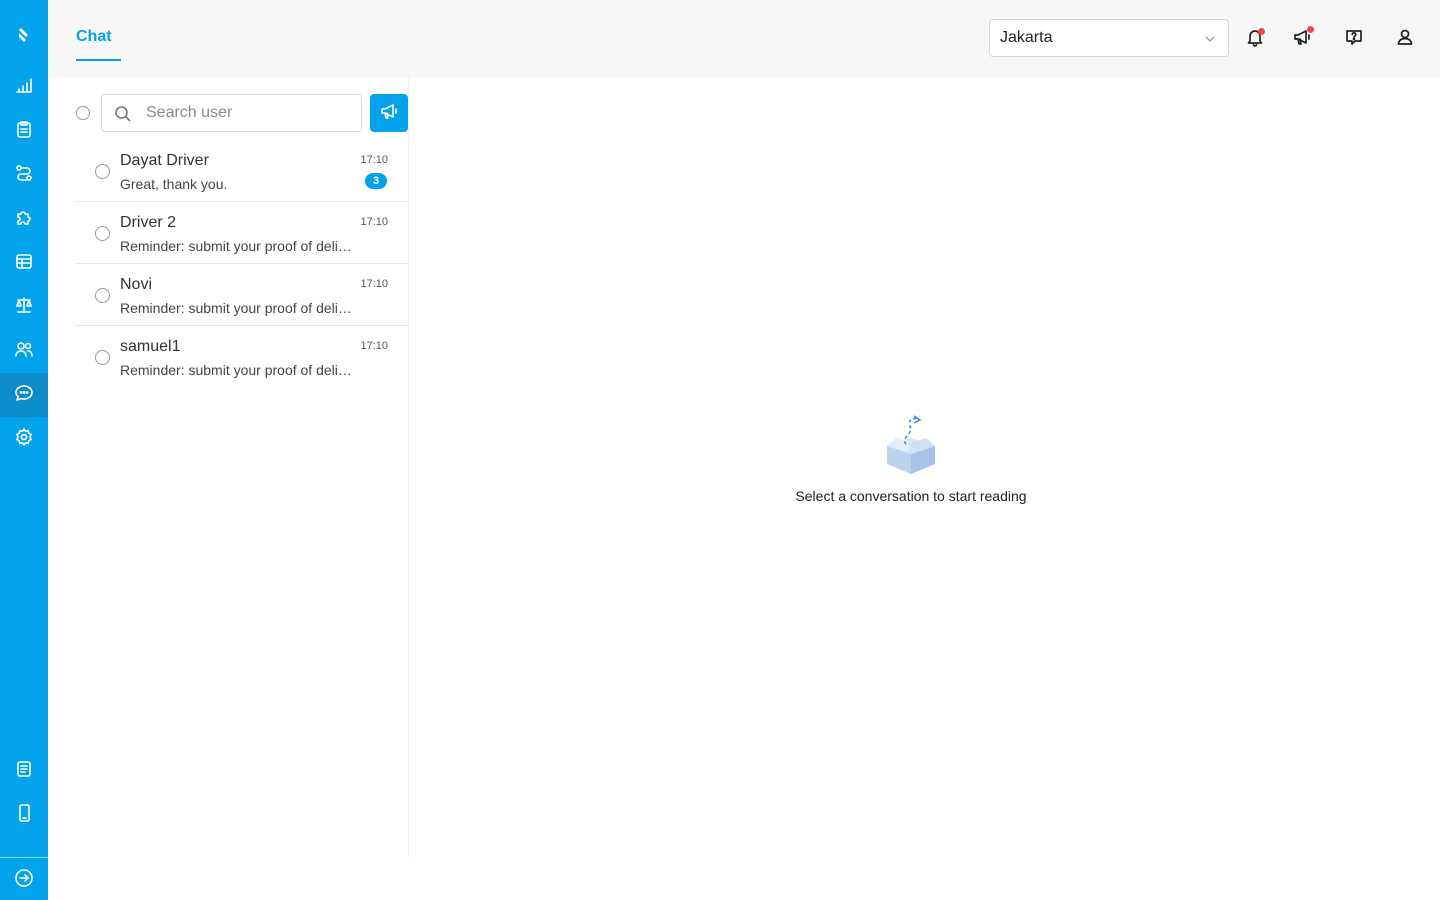 The width and height of the screenshot is (1440, 900). I want to click on conversation-name: samuel1, so click(150, 346).